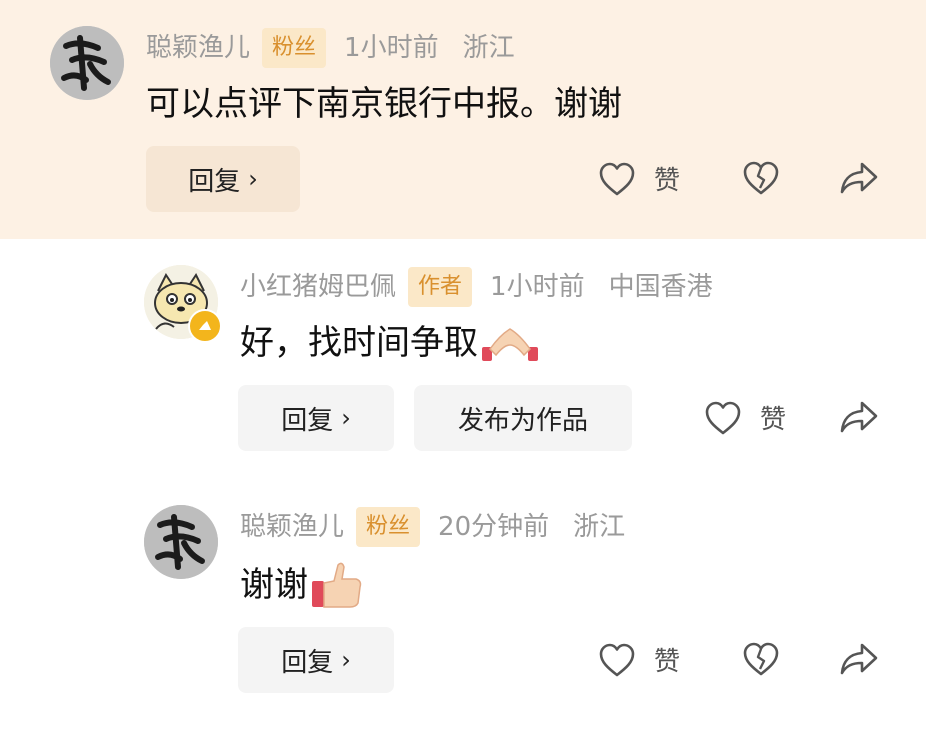 The width and height of the screenshot is (926, 731). What do you see at coordinates (432, 527) in the screenshot?
I see `comment-meta: 聪颖渔儿 粉丝 20分钟前 浙江` at bounding box center [432, 527].